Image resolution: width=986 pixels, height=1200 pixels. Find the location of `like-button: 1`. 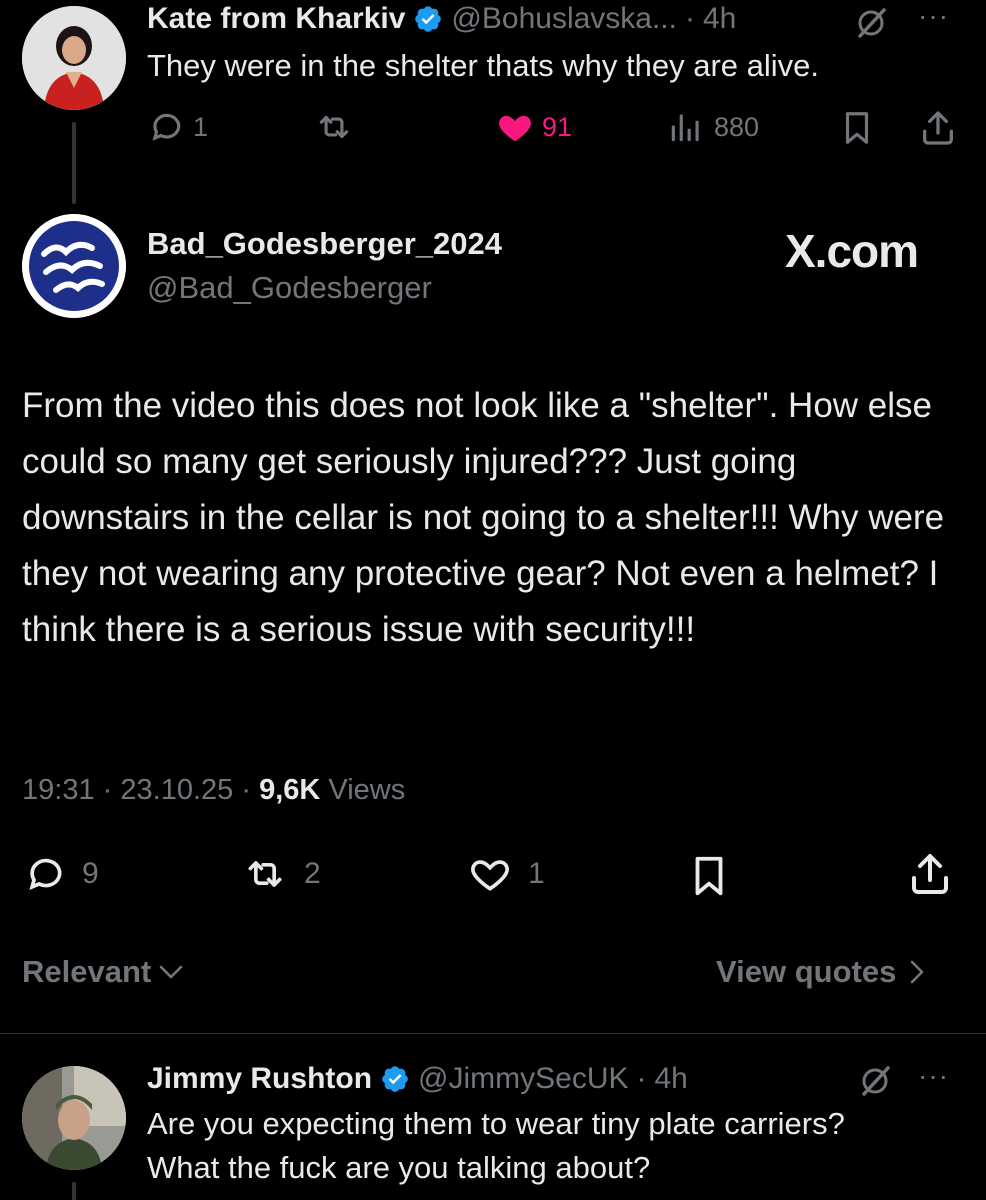

like-button: 1 is located at coordinates (505, 874).